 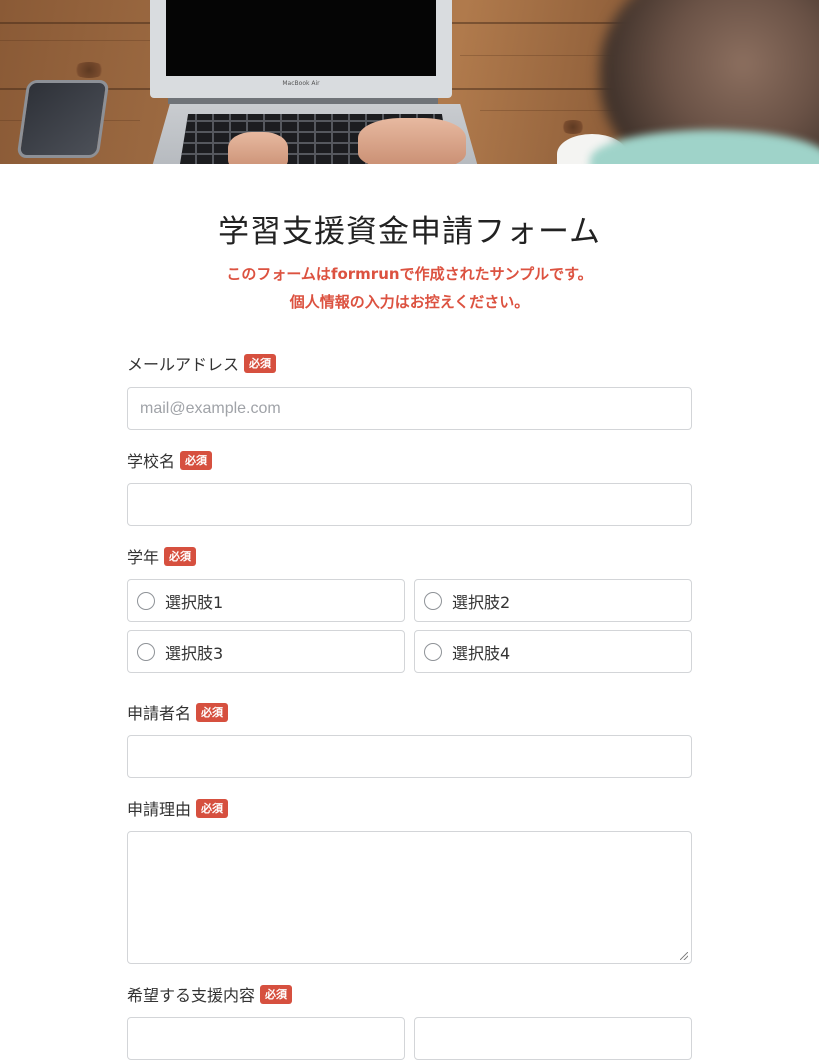 I want to click on radio-label: 選択肢1, so click(x=194, y=602).